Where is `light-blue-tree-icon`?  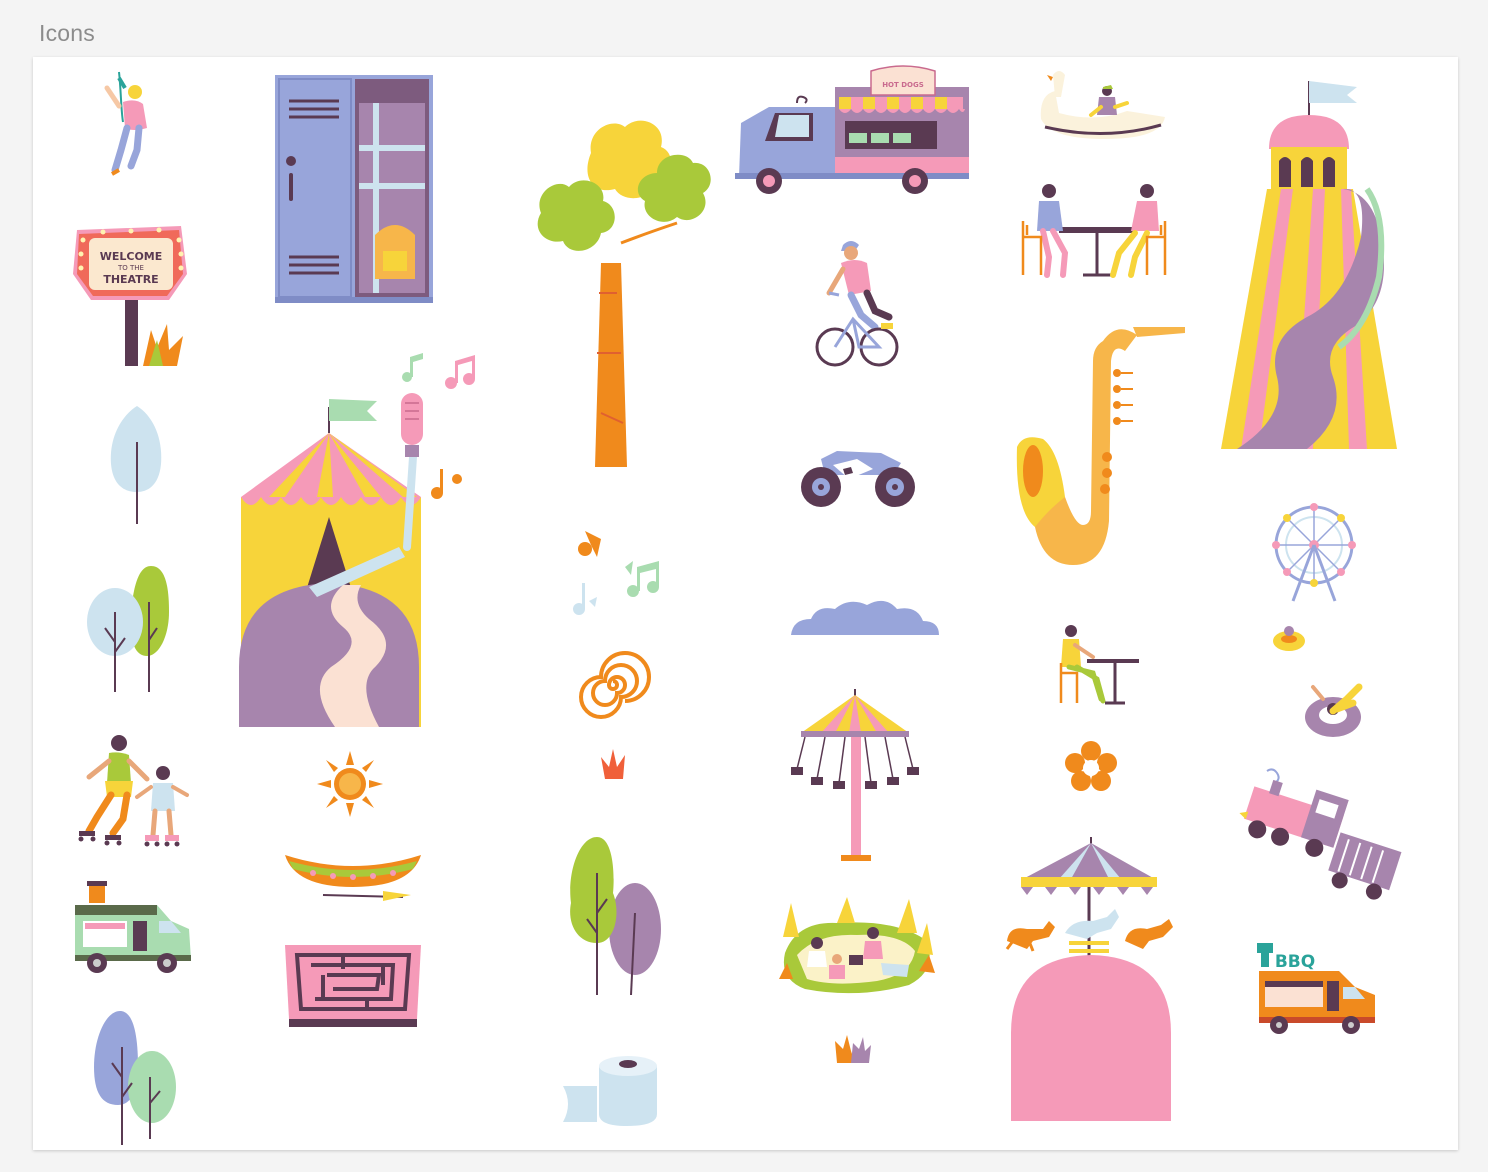
light-blue-tree-icon is located at coordinates (137, 464).